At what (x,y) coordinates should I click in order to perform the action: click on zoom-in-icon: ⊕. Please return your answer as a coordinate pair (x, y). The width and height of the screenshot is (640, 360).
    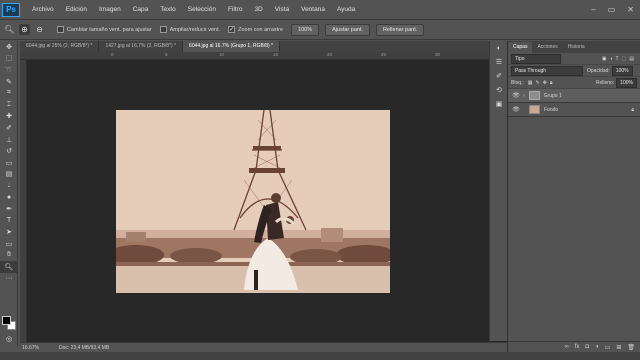
    Looking at the image, I should click on (24, 29).